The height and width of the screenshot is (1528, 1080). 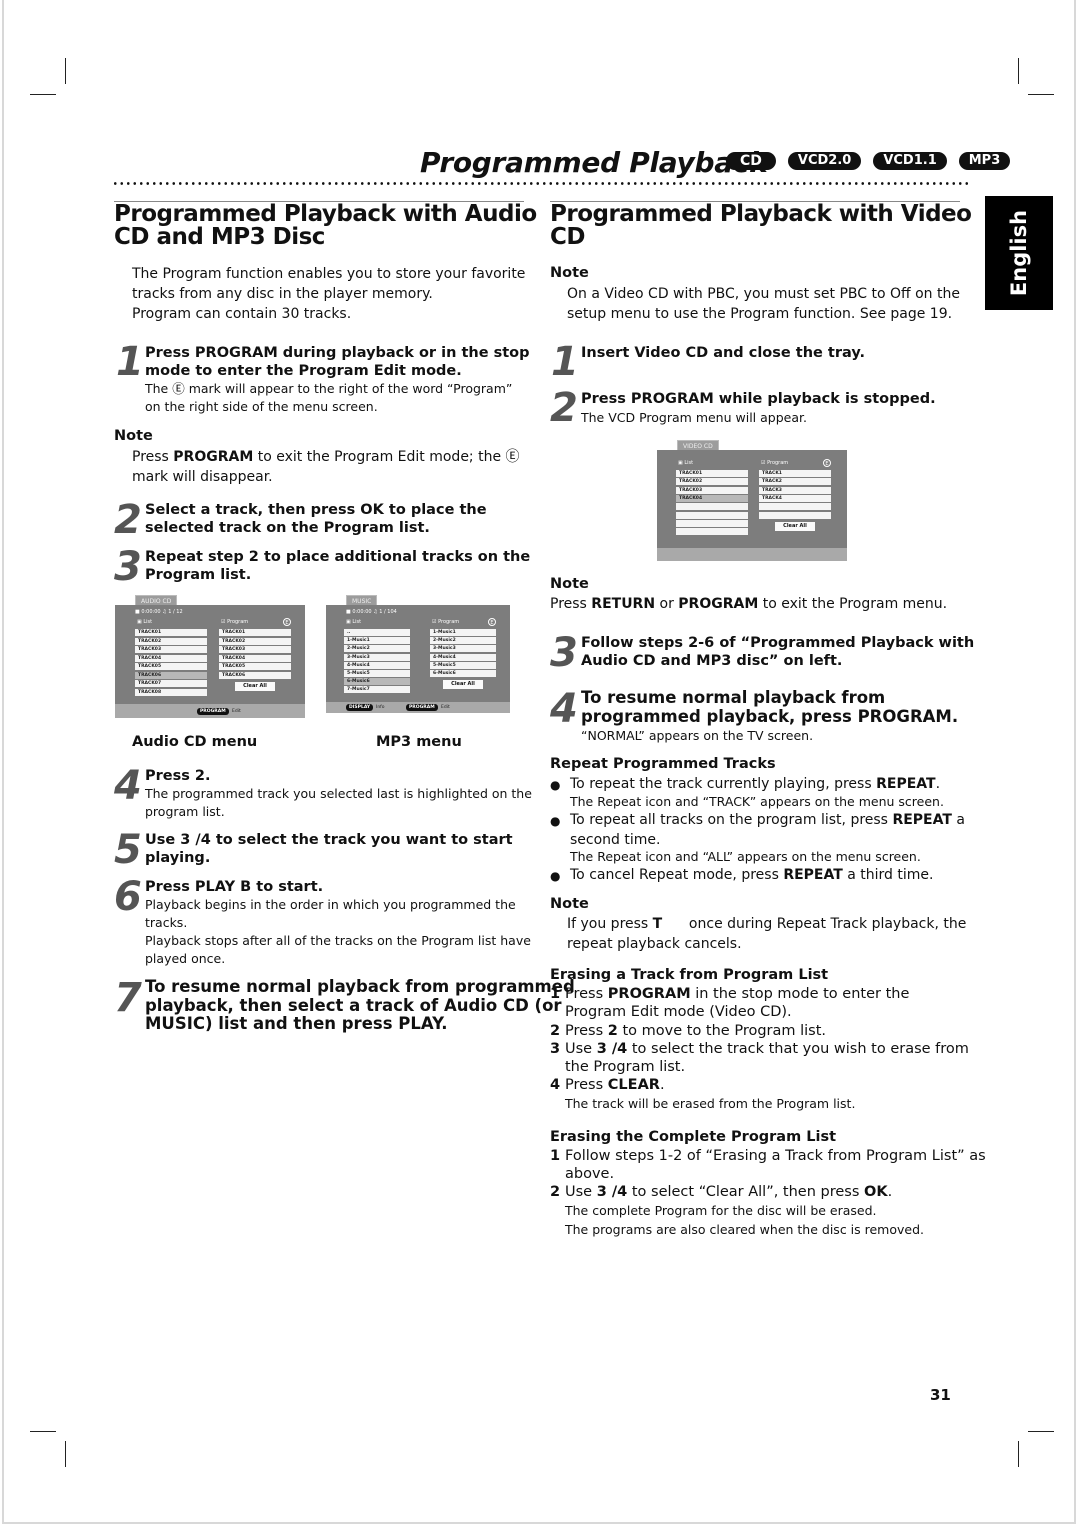 What do you see at coordinates (795, 507) in the screenshot?
I see `program-track` at bounding box center [795, 507].